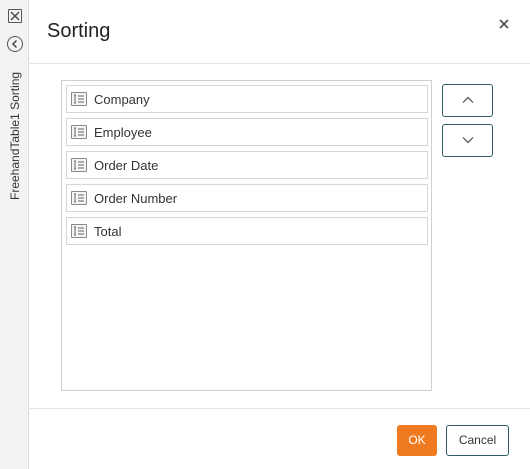 This screenshot has width=530, height=469. I want to click on dialog-title: Sorting, so click(79, 31).